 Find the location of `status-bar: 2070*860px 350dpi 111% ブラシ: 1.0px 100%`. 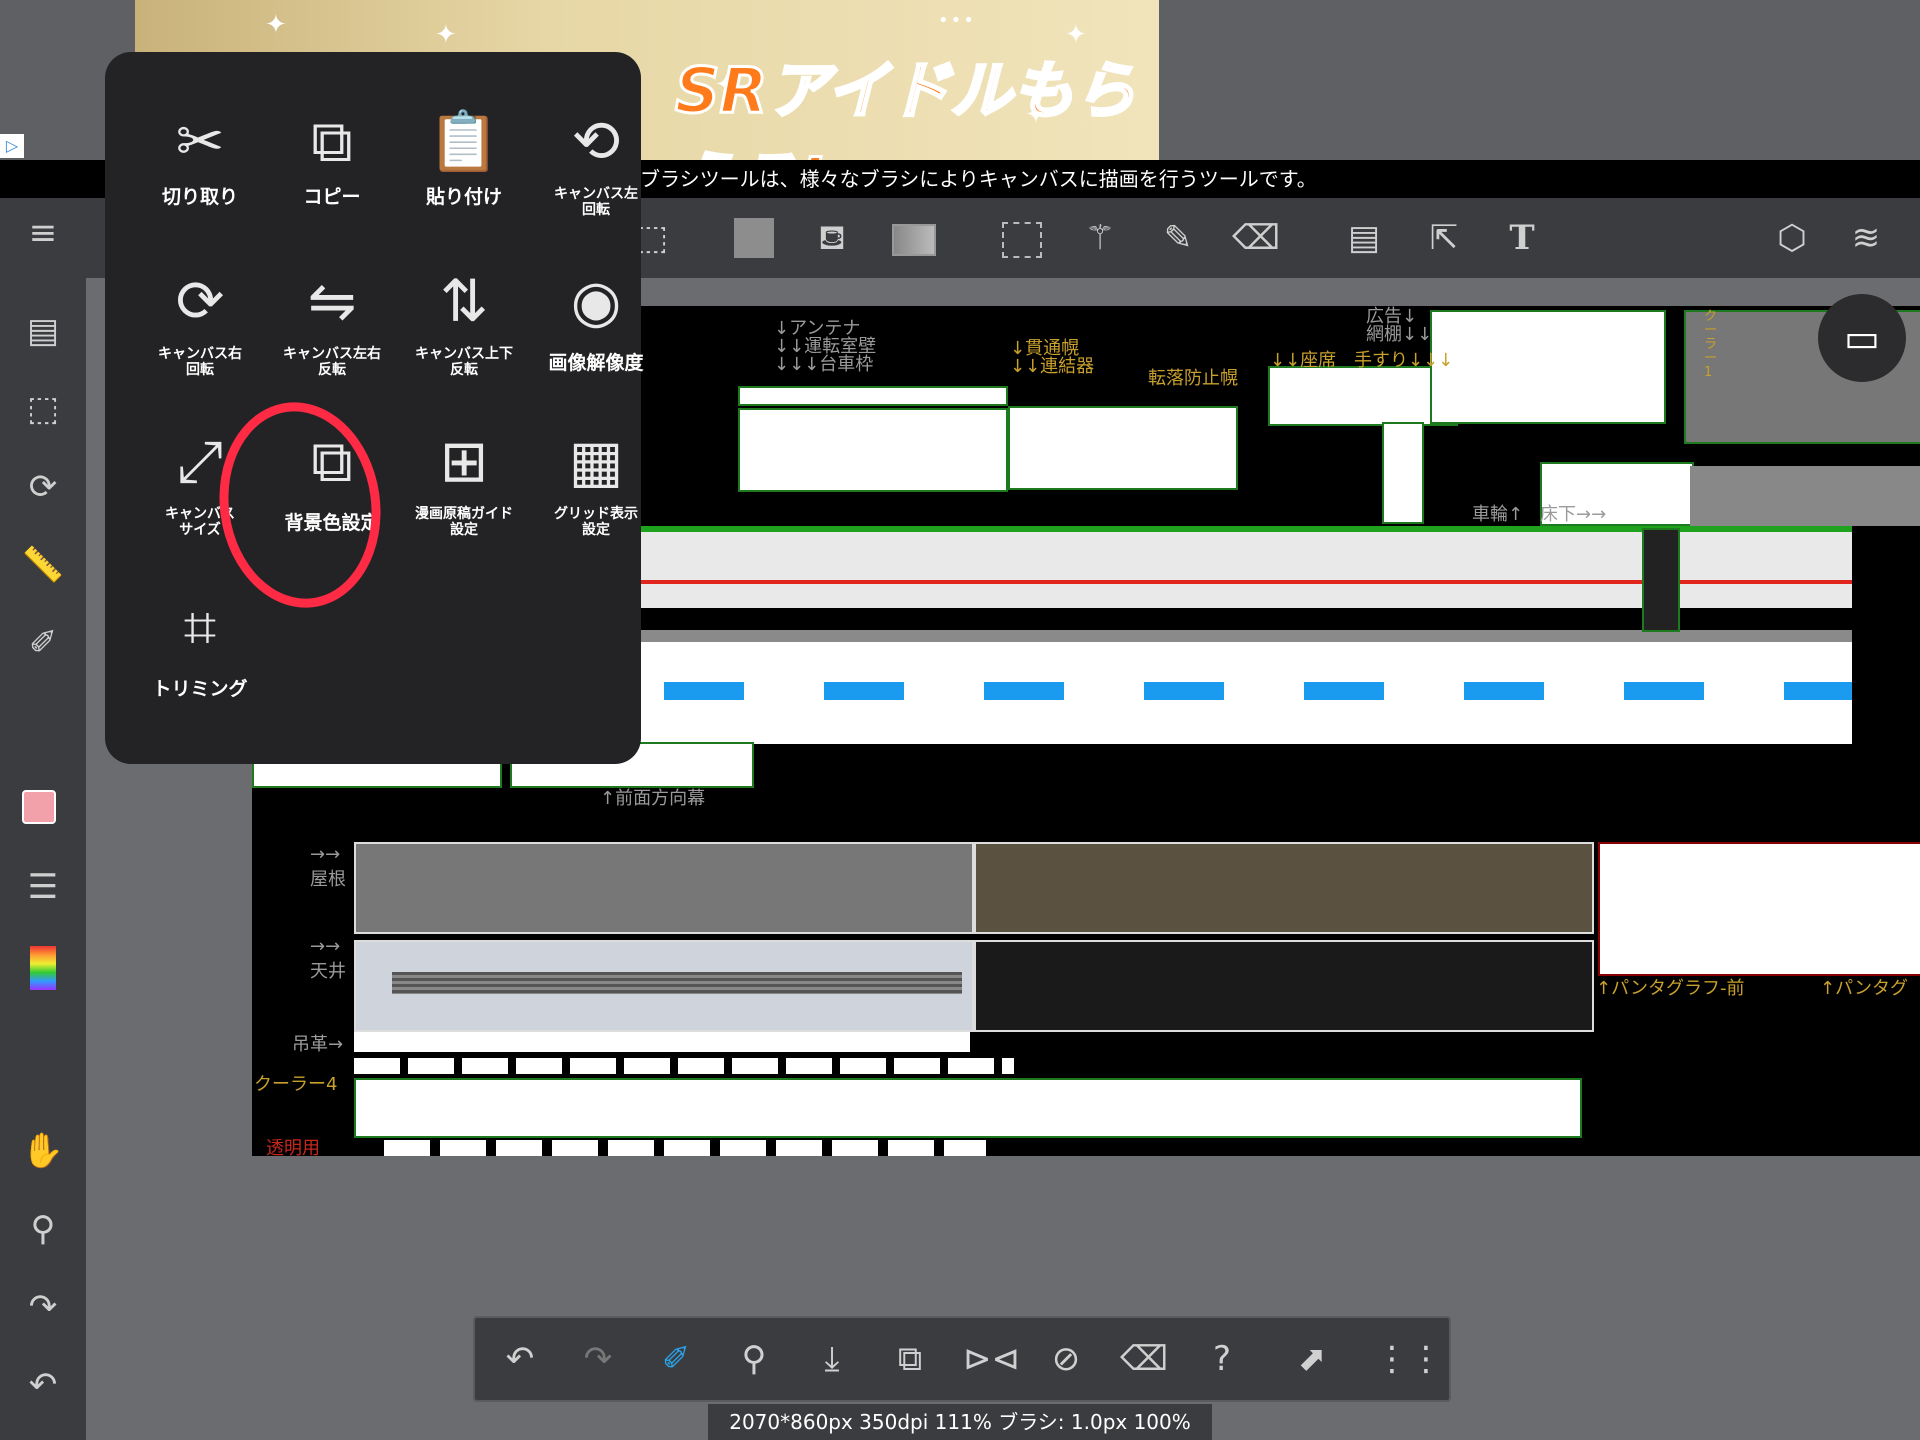

status-bar: 2070*860px 350dpi 111% ブラシ: 1.0px 100% is located at coordinates (960, 1422).